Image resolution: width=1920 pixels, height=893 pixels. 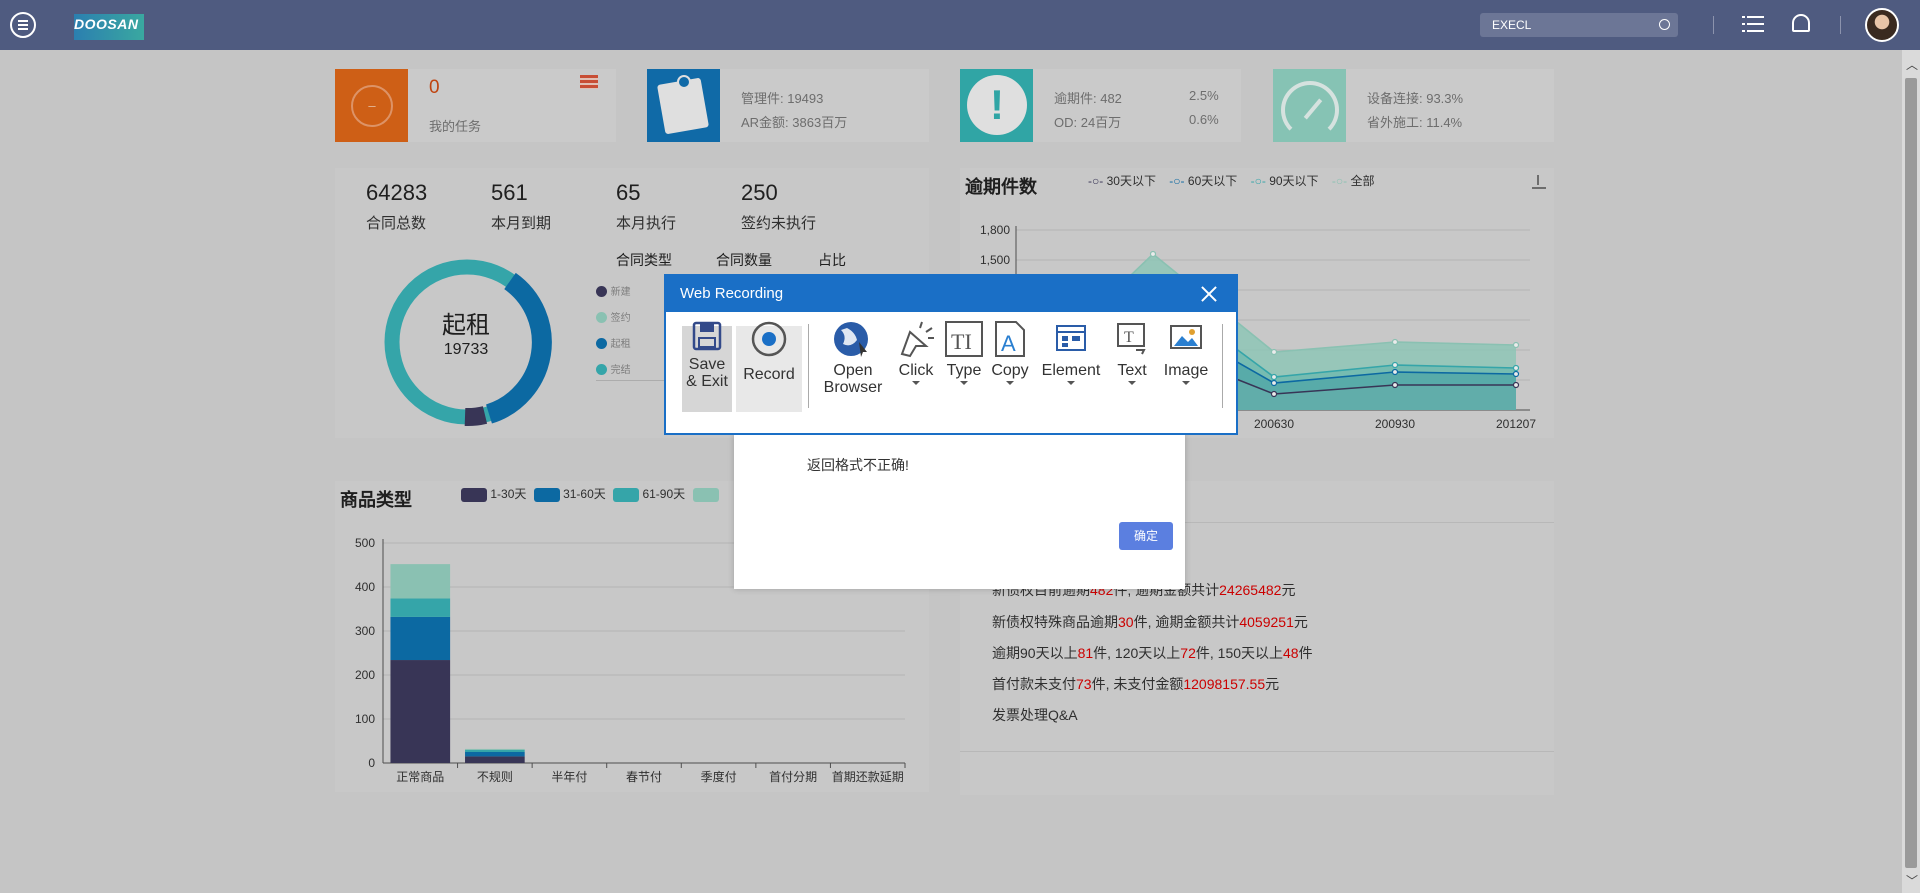 What do you see at coordinates (1912, 64) in the screenshot?
I see `scroll-up-icon: ︿` at bounding box center [1912, 64].